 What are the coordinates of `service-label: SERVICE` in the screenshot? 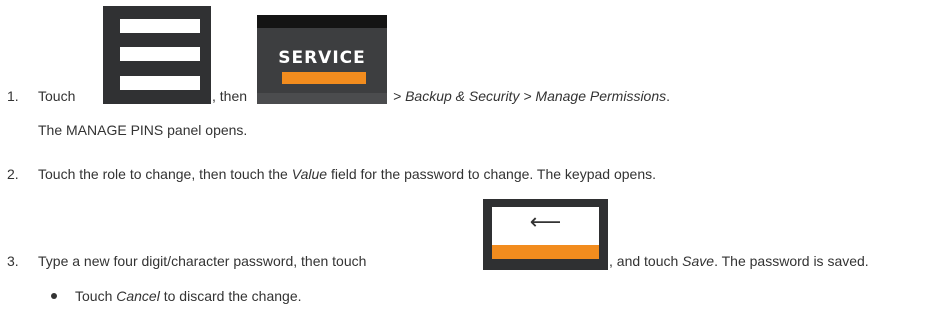 It's located at (322, 58).